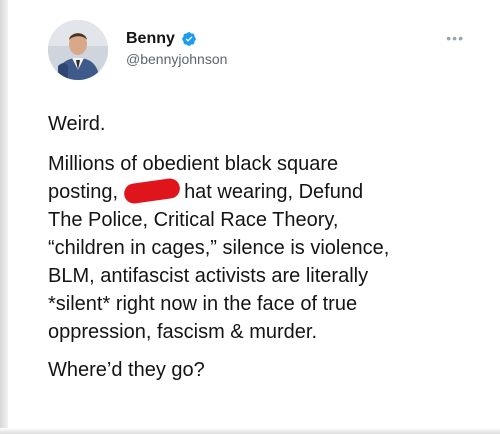 Image resolution: width=500 pixels, height=434 pixels. Describe the element at coordinates (150, 39) in the screenshot. I see `author-name: Benny` at that location.